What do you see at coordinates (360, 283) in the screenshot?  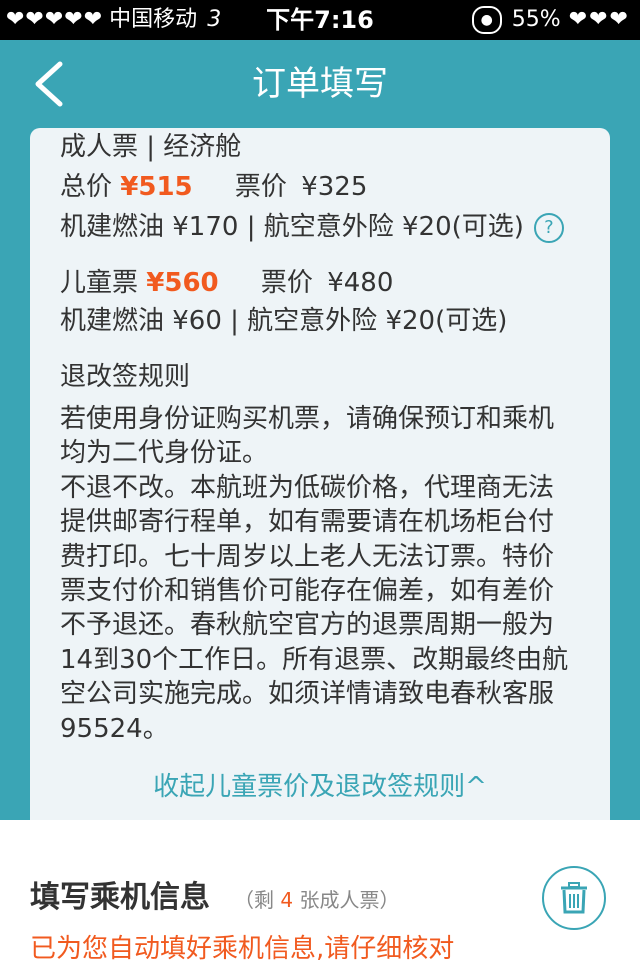 I see `child-ticket-price: ¥480` at bounding box center [360, 283].